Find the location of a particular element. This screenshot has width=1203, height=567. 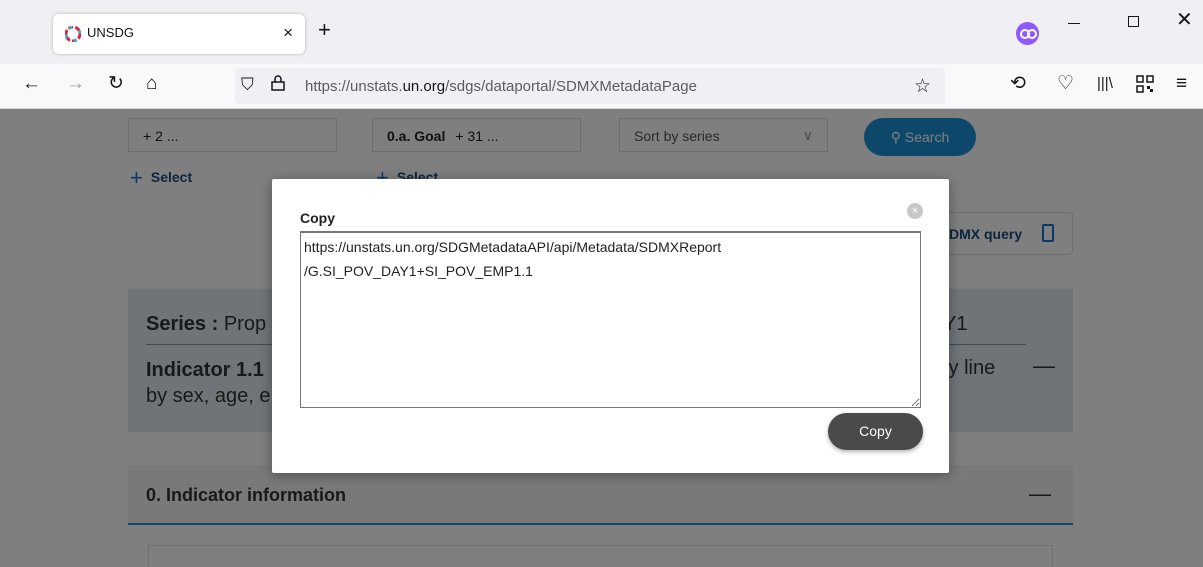

reload-icon: ↻ is located at coordinates (116, 84).